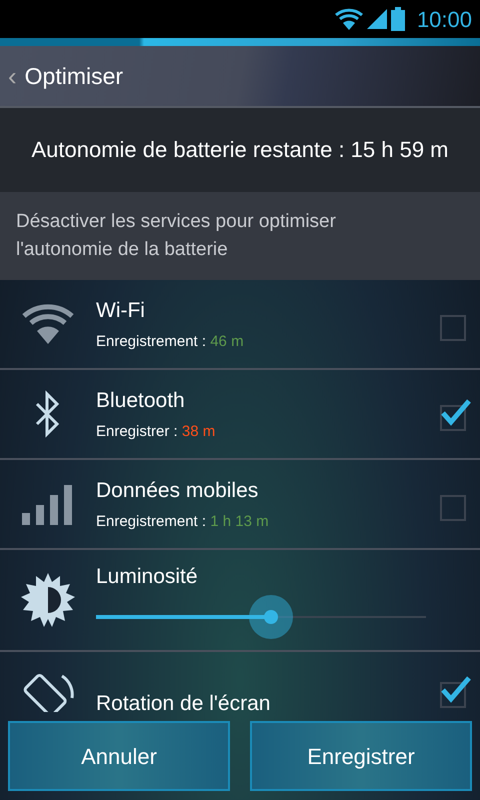 The width and height of the screenshot is (480, 800). I want to click on battery-icon, so click(397, 19).